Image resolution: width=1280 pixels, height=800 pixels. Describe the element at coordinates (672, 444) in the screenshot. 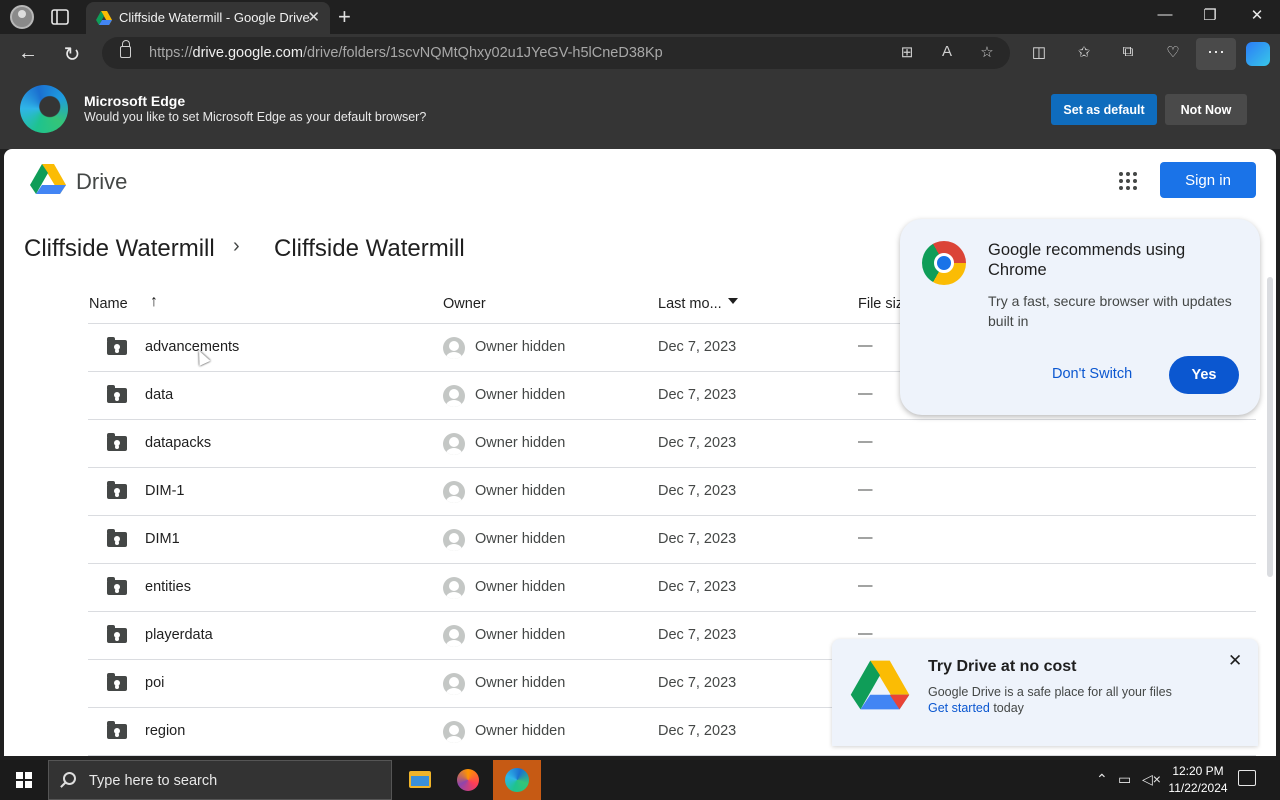

I see `table-row: datapacks Owner hidden Dec 7, 2023 —` at that location.